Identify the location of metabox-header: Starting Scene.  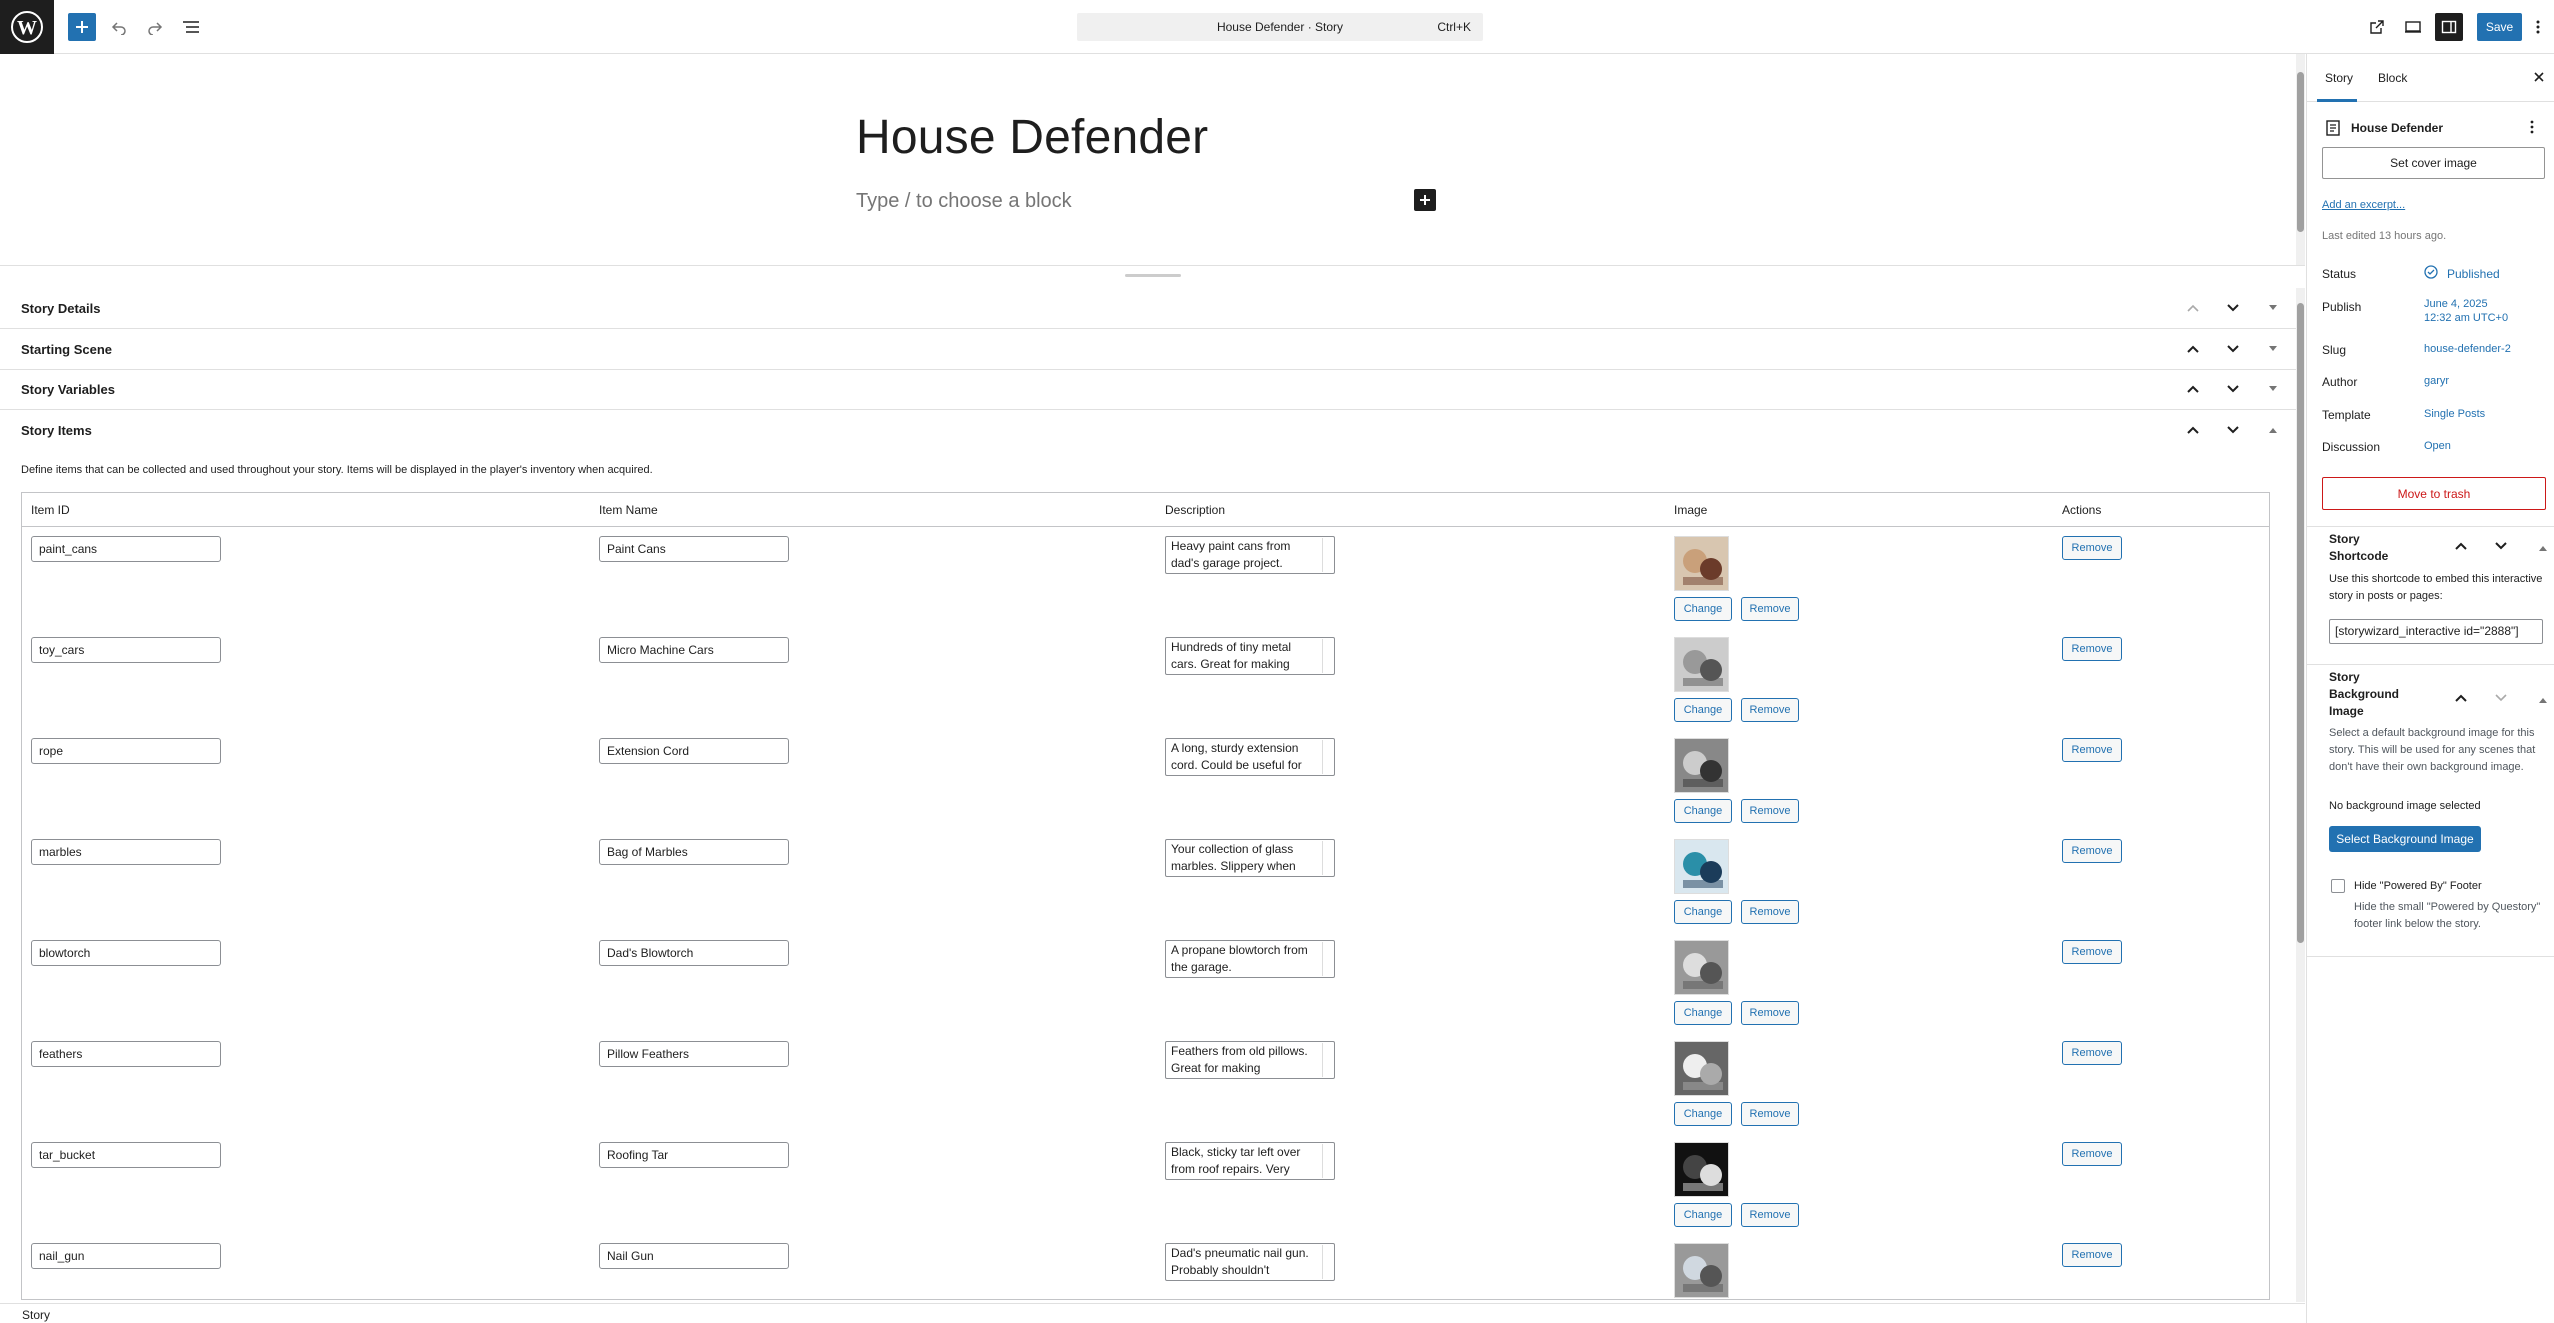
(1148, 349).